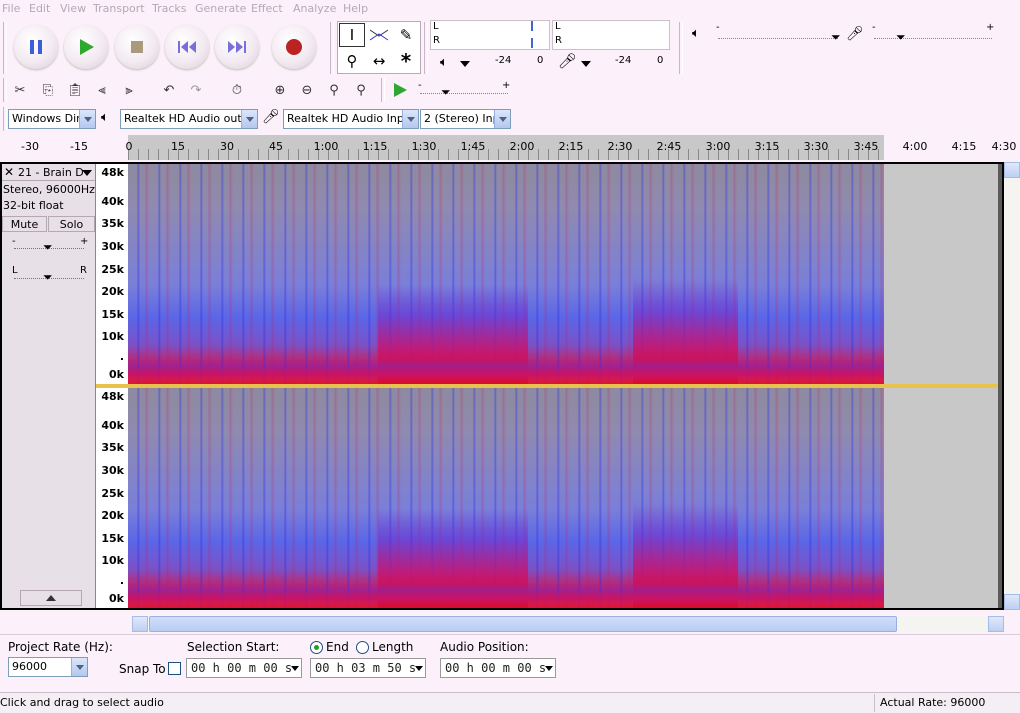 This screenshot has width=1020, height=713. Describe the element at coordinates (368, 668) in the screenshot. I see `selection-end-field: 00 h 03 m 50 s` at that location.